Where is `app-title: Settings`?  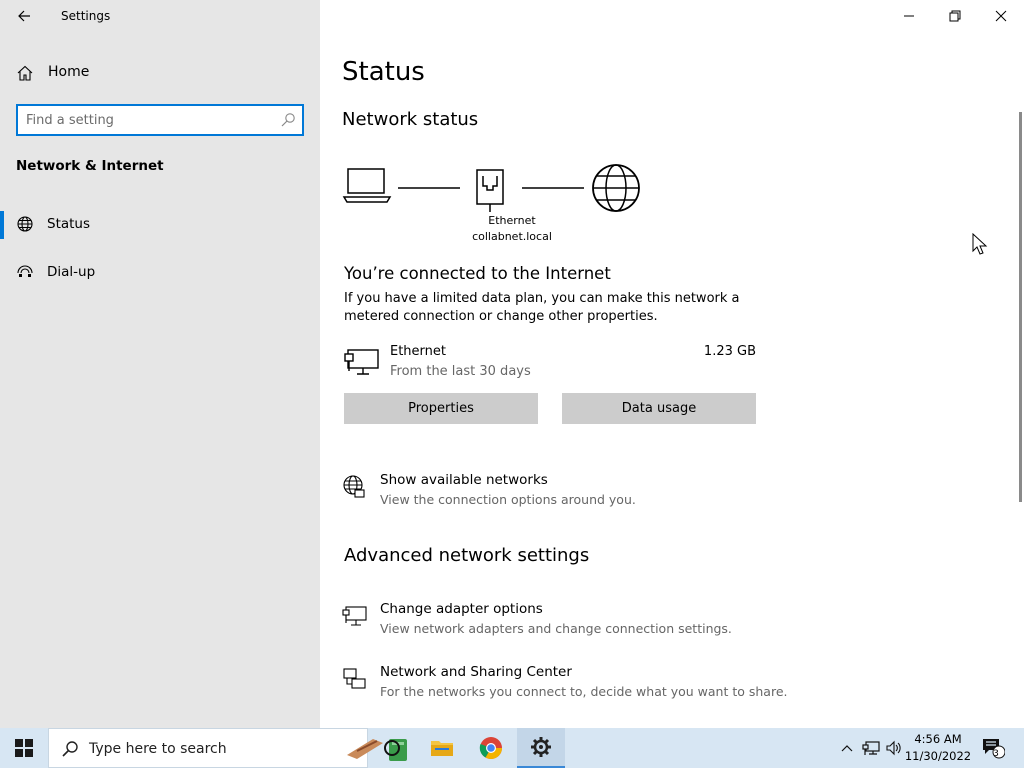
app-title: Settings is located at coordinates (86, 16).